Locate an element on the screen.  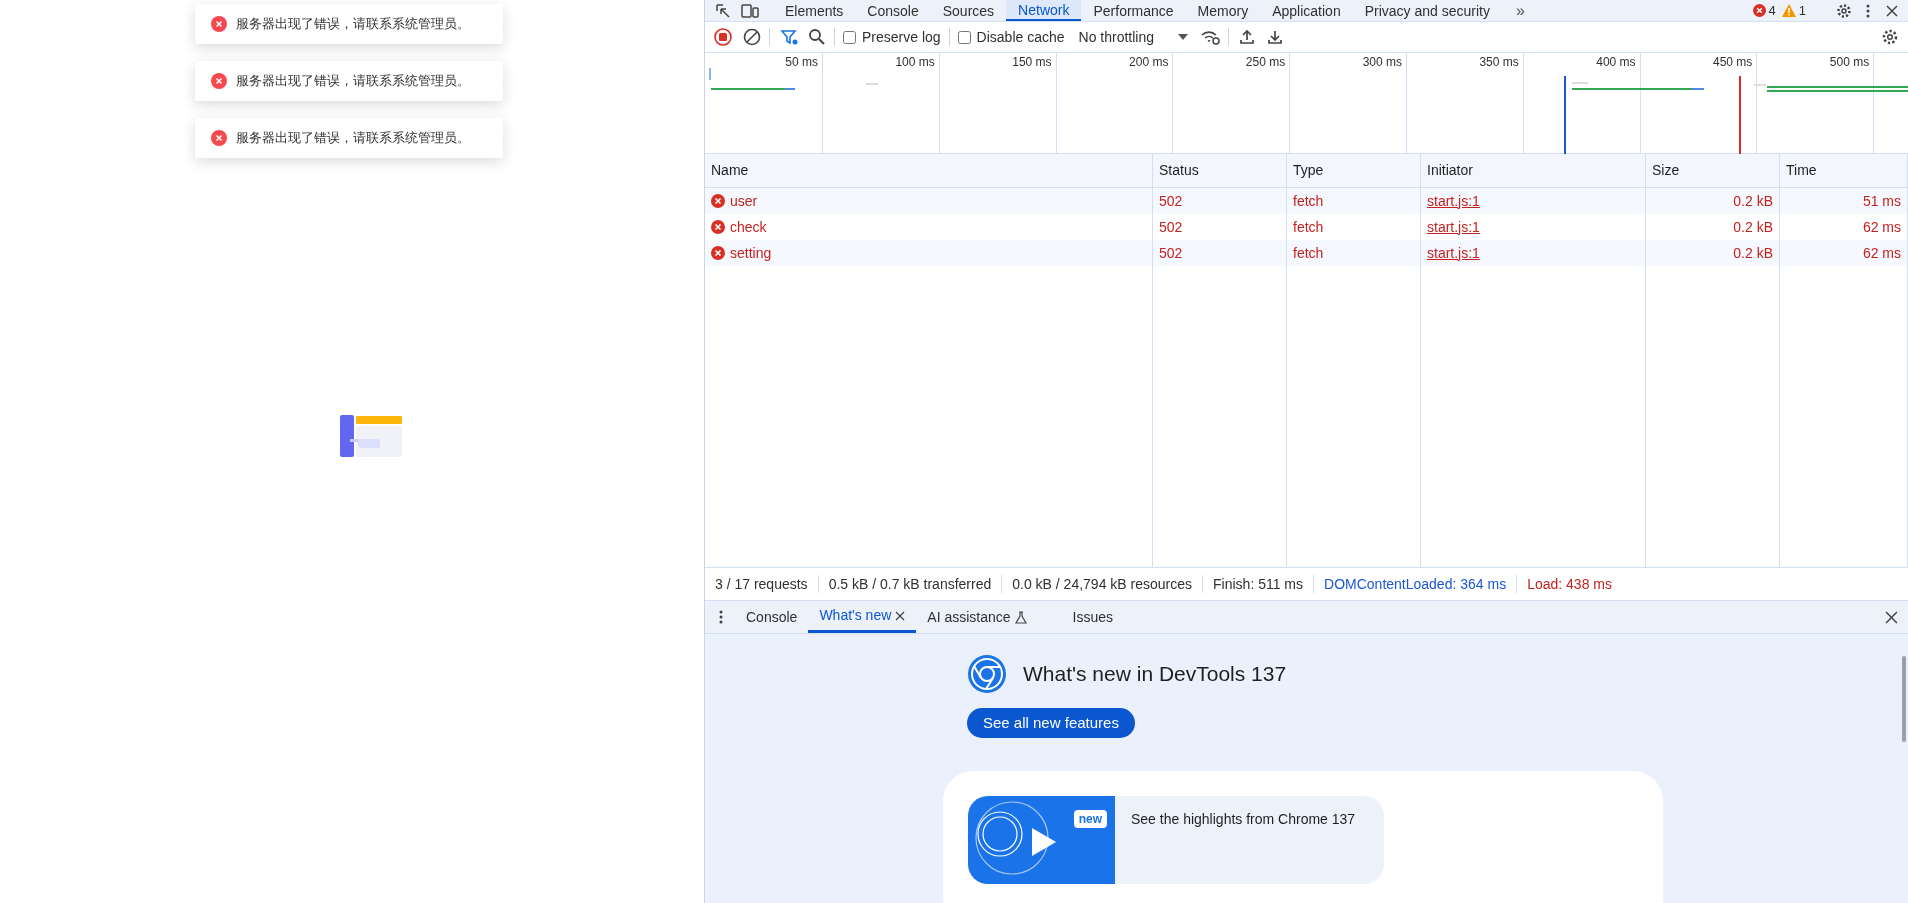
checkbox-label: Preserve log is located at coordinates (901, 37).